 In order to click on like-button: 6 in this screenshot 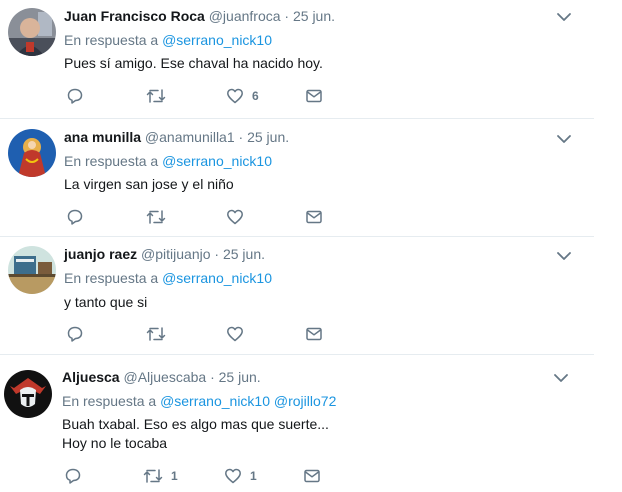, I will do `click(242, 96)`.